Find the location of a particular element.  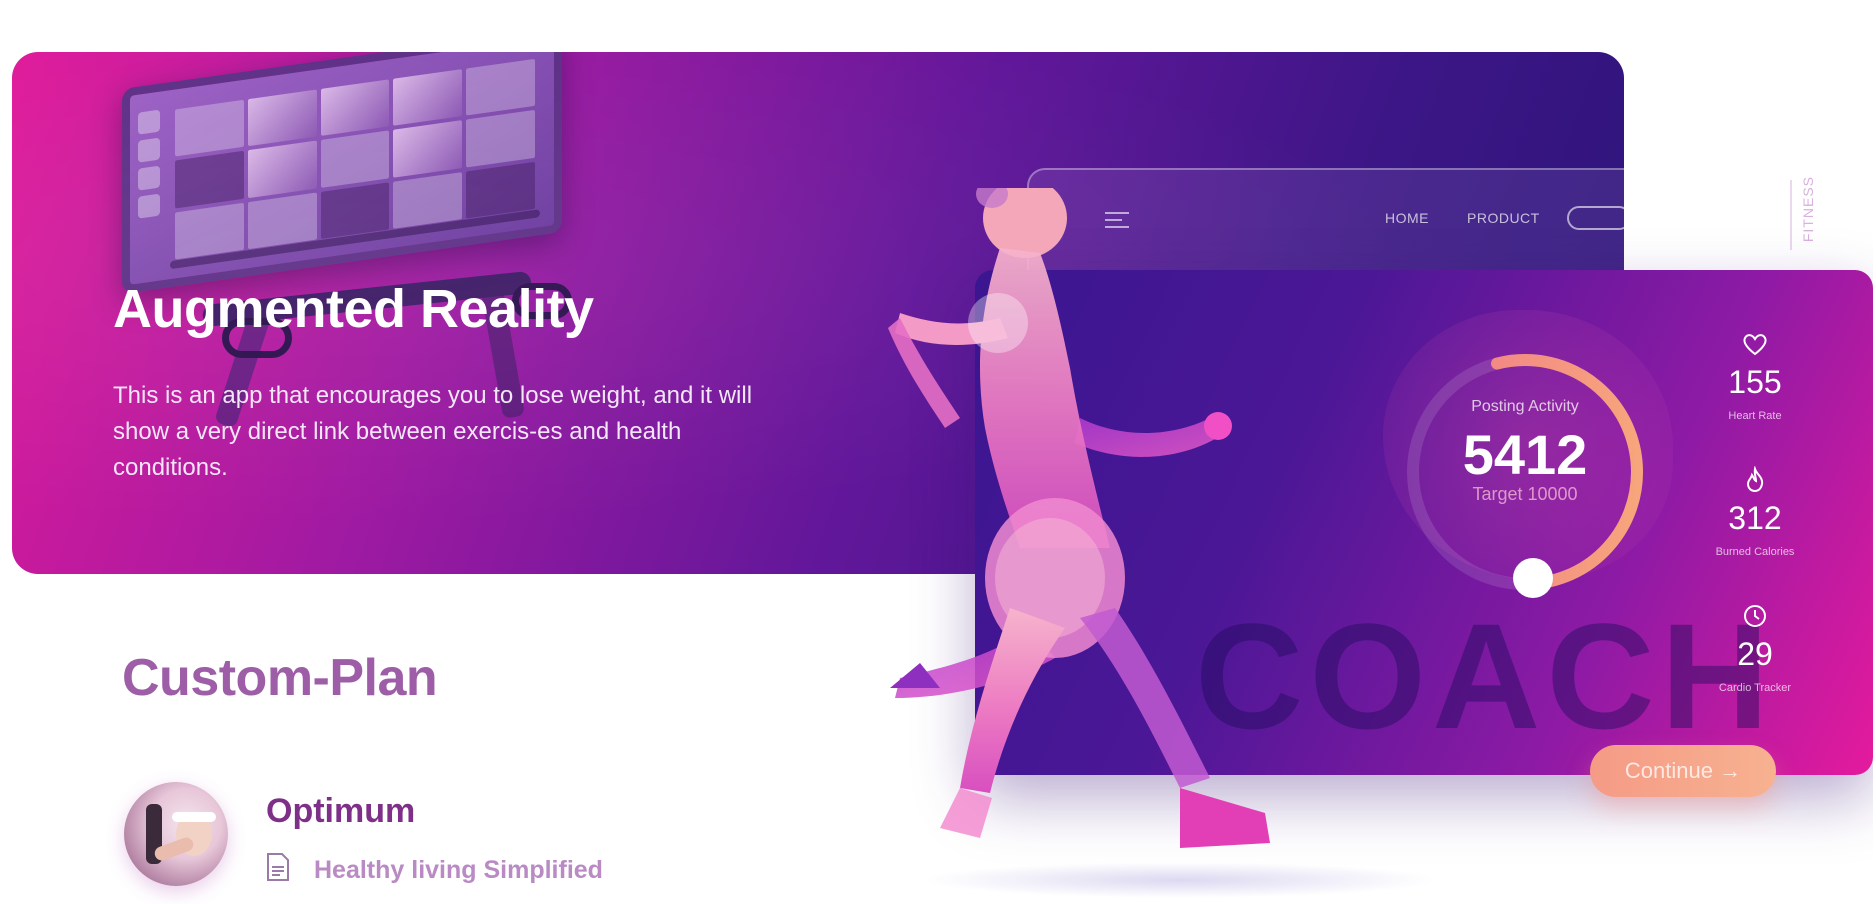

continue-button: Continue → is located at coordinates (1683, 771).